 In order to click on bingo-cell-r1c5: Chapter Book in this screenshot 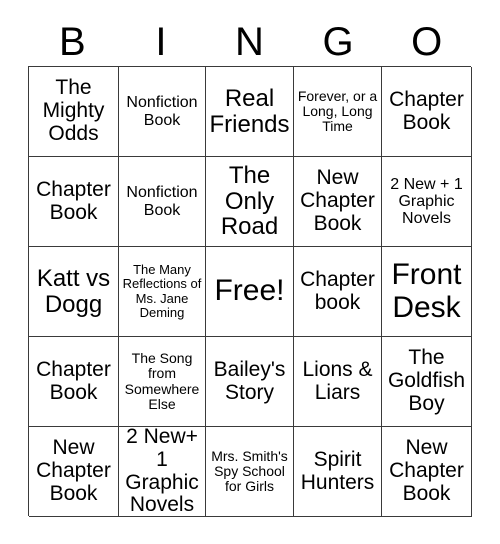, I will do `click(427, 112)`.